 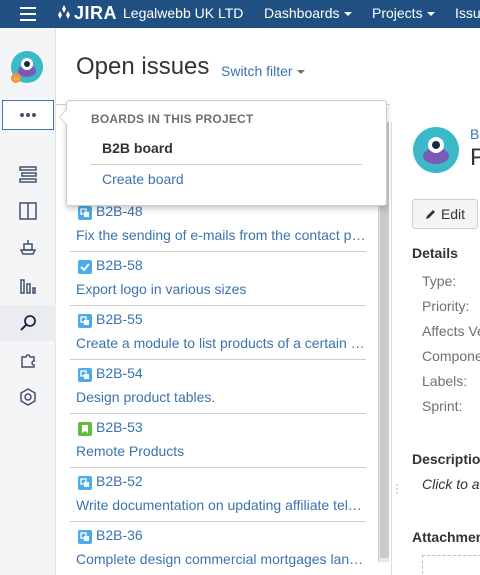 I want to click on ship-icon, so click(x=28, y=247).